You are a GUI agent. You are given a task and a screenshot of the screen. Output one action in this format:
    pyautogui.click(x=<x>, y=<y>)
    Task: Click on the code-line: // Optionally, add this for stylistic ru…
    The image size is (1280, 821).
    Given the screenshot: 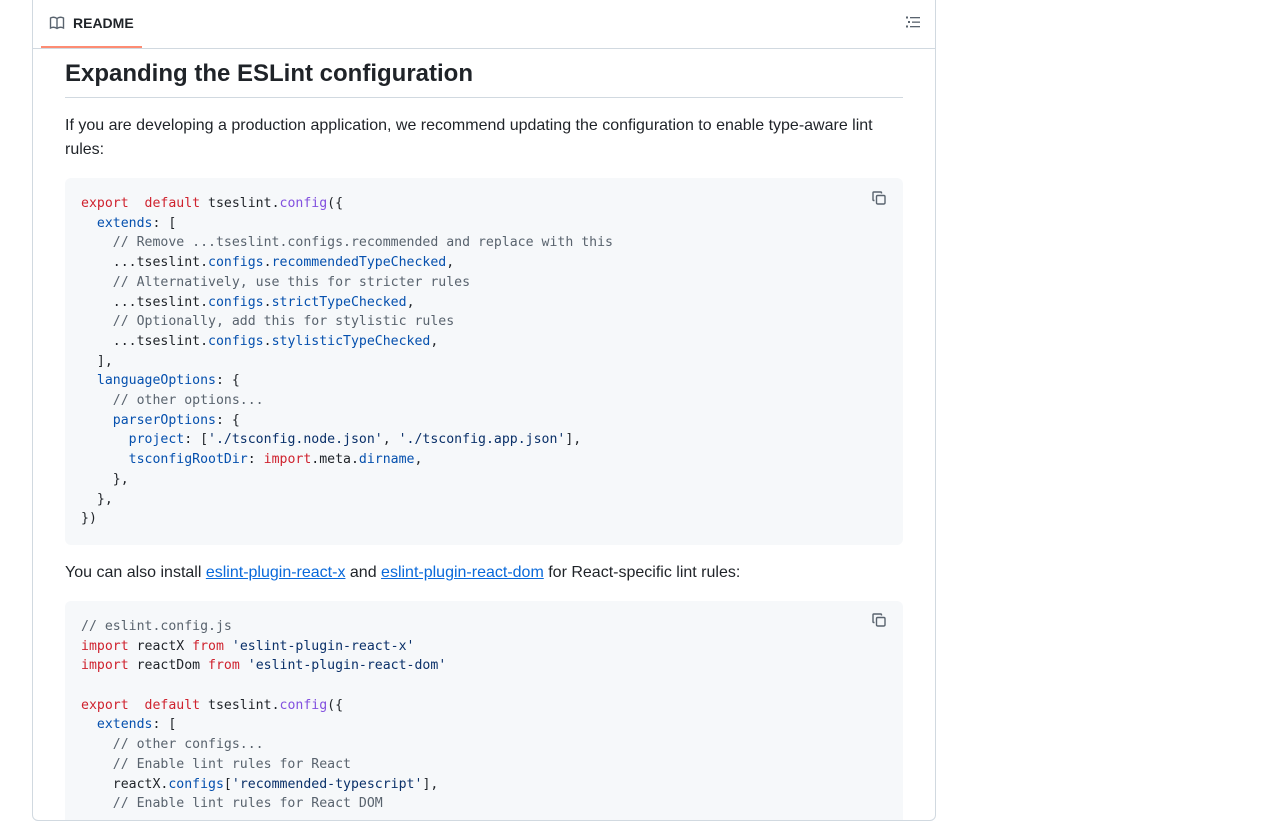 What is the action you would take?
    pyautogui.click(x=267, y=321)
    